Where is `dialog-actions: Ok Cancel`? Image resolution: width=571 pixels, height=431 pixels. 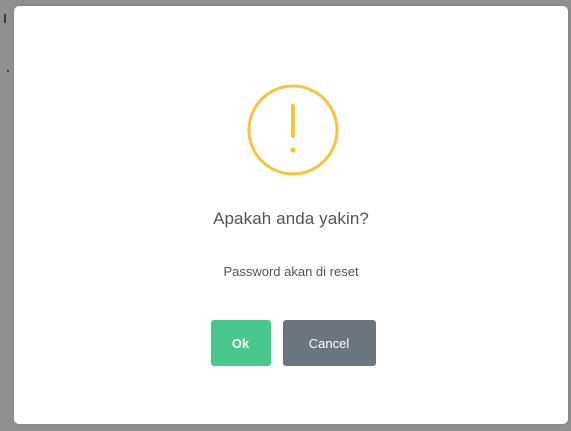
dialog-actions: Ok Cancel is located at coordinates (291, 343).